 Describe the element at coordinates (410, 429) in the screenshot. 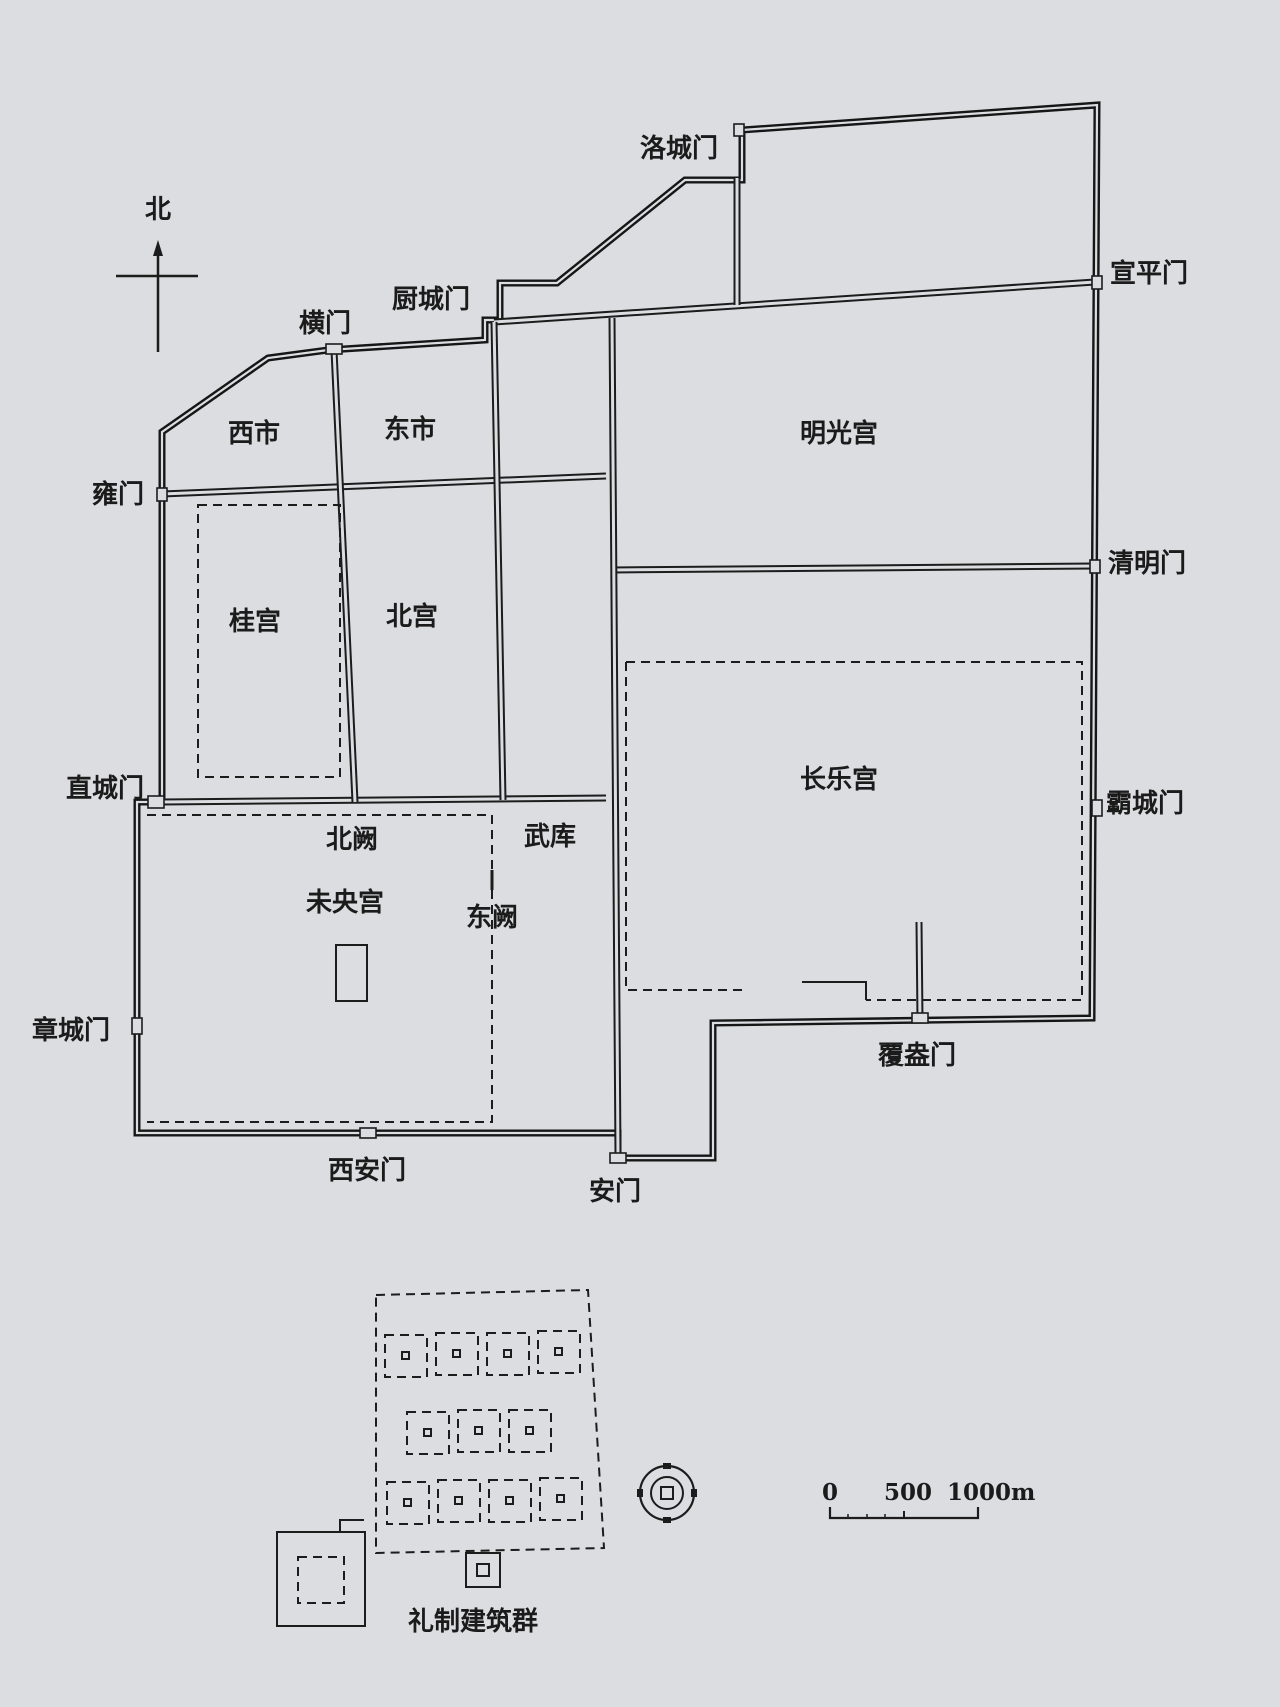

I see `area-label-dongshi: 东市` at that location.